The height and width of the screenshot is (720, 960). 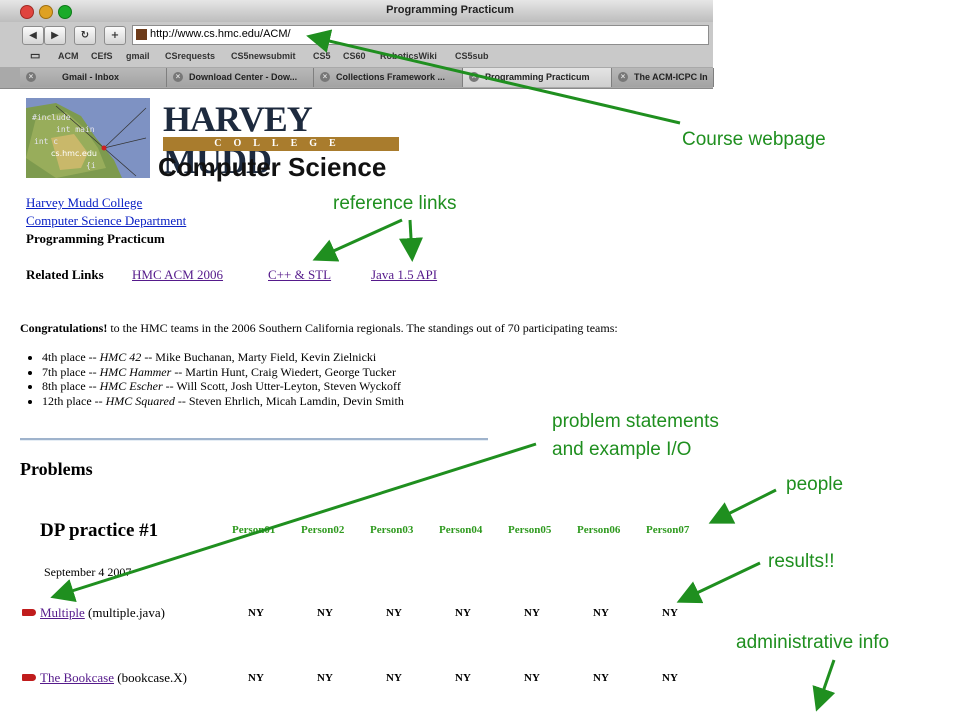 What do you see at coordinates (408, 56) in the screenshot?
I see `bookmark-roboticswiki: RoboticsWiki` at bounding box center [408, 56].